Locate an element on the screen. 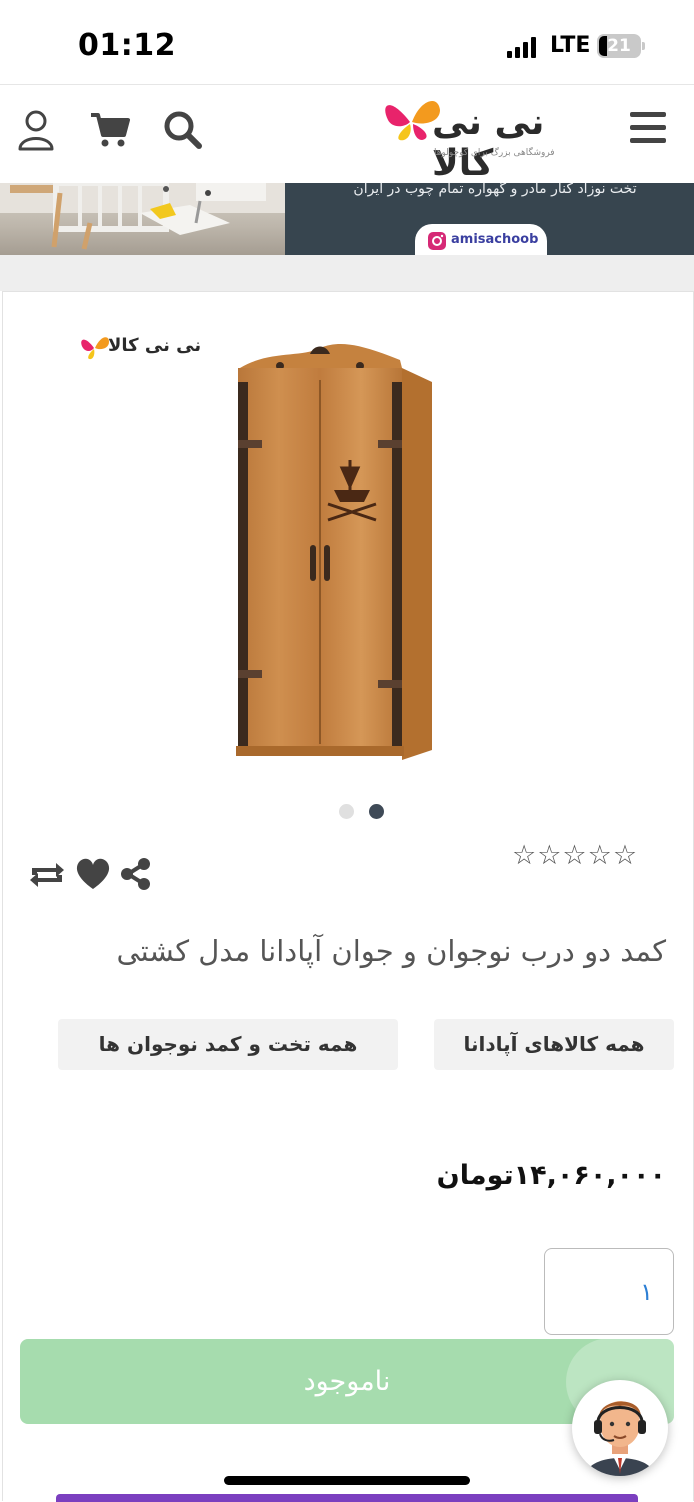  wardrobe-image is located at coordinates (334, 552).